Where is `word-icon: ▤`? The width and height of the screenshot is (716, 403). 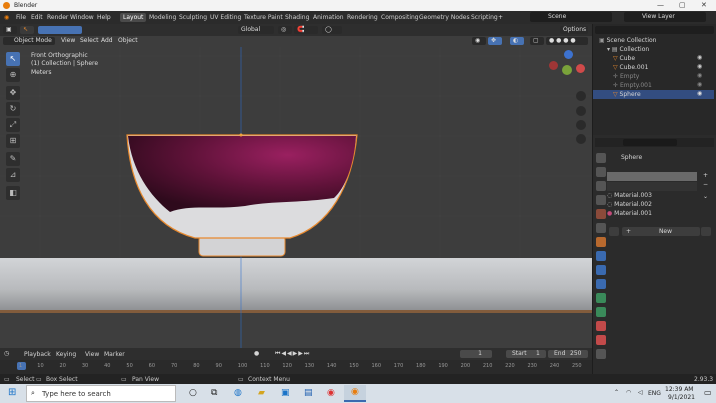
word-icon: ▤ is located at coordinates (308, 393).